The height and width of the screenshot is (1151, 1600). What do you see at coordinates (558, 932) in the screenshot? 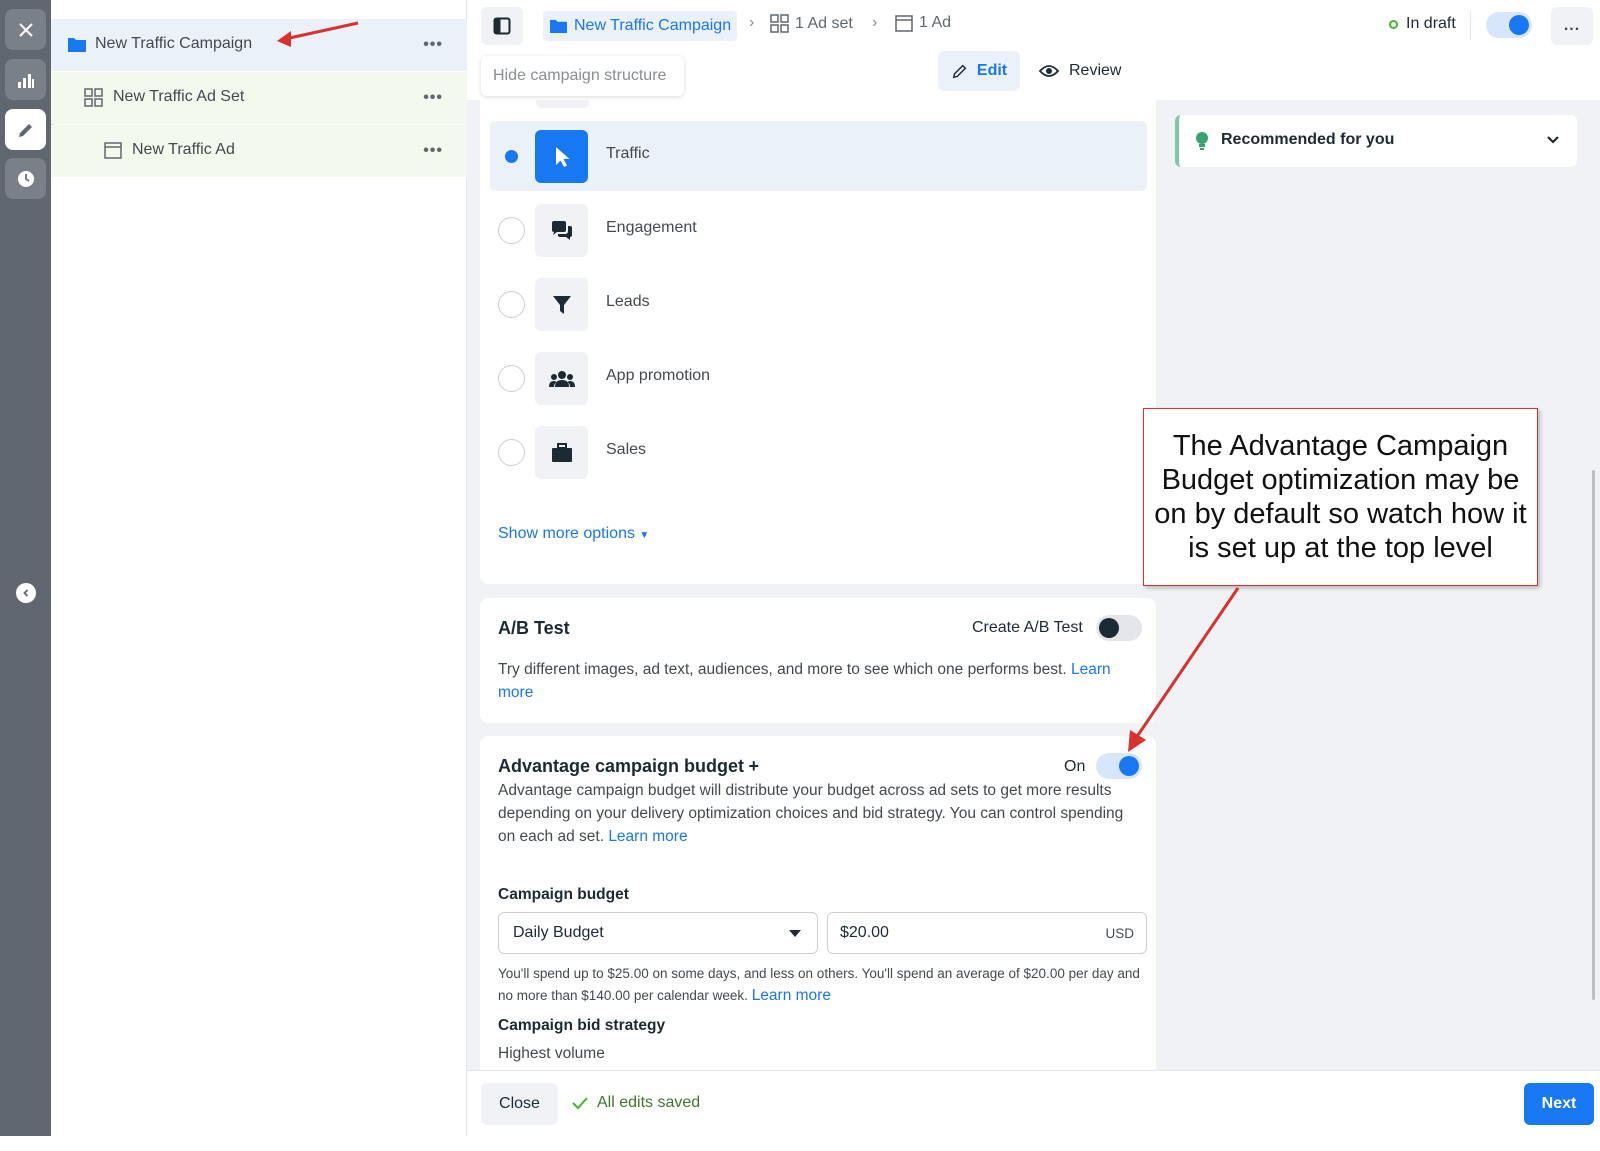
I see `budget-type-value: Daily Budget` at bounding box center [558, 932].